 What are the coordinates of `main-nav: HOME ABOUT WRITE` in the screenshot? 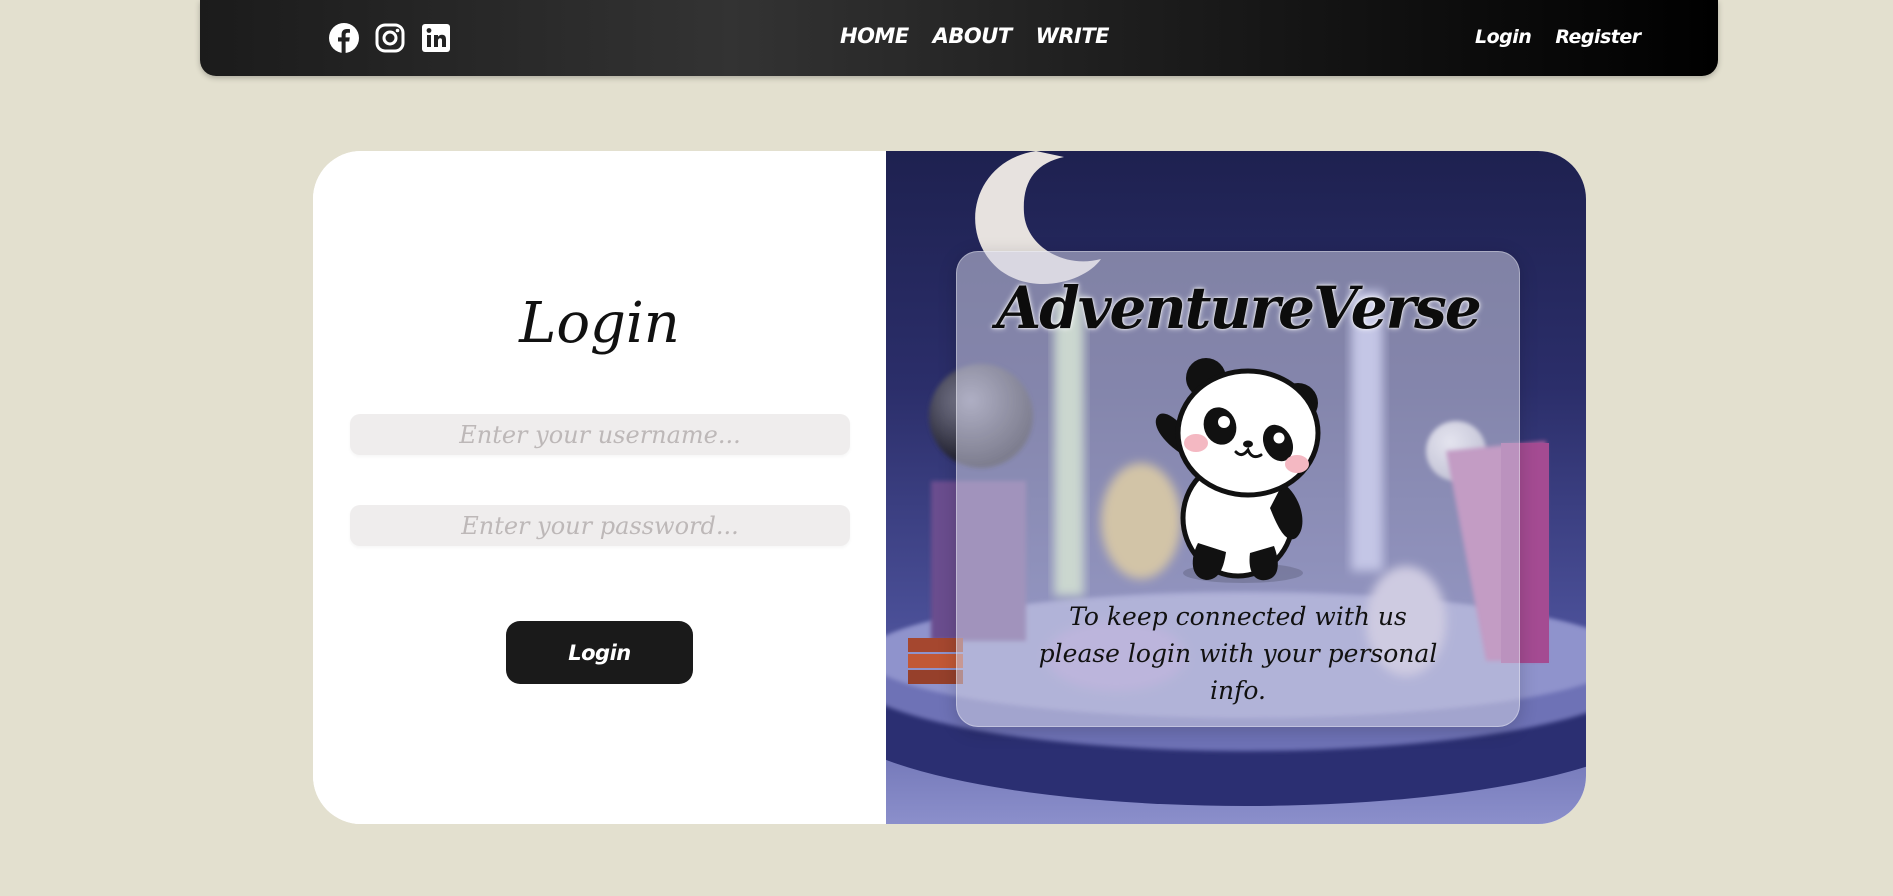 It's located at (975, 36).